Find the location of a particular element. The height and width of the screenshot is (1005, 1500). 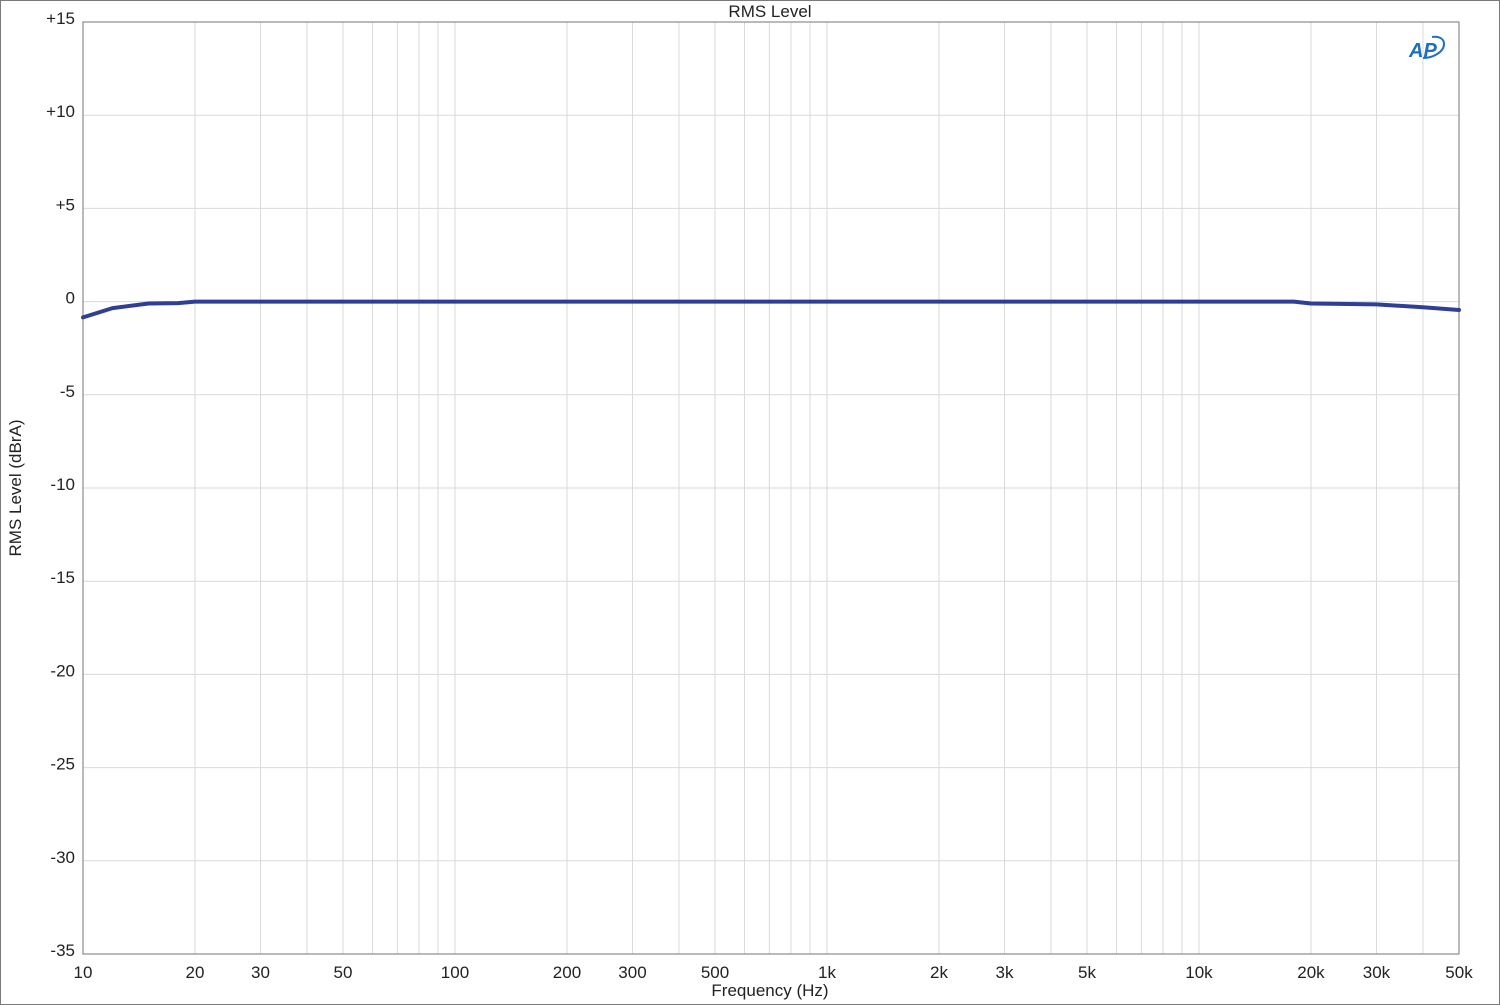

x-tick-label: 300 is located at coordinates (632, 972).